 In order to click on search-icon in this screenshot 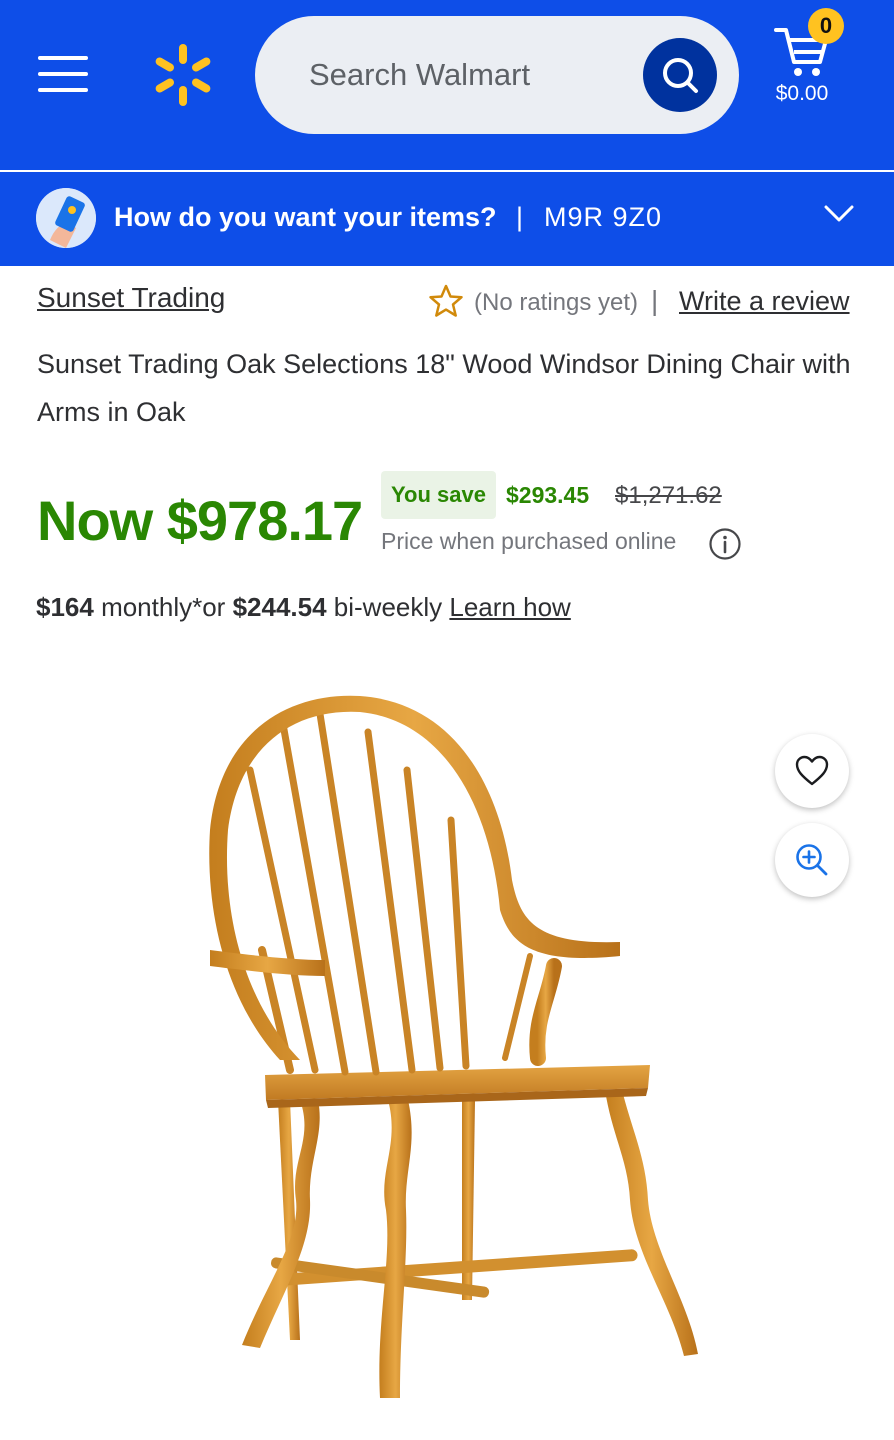, I will do `click(680, 75)`.